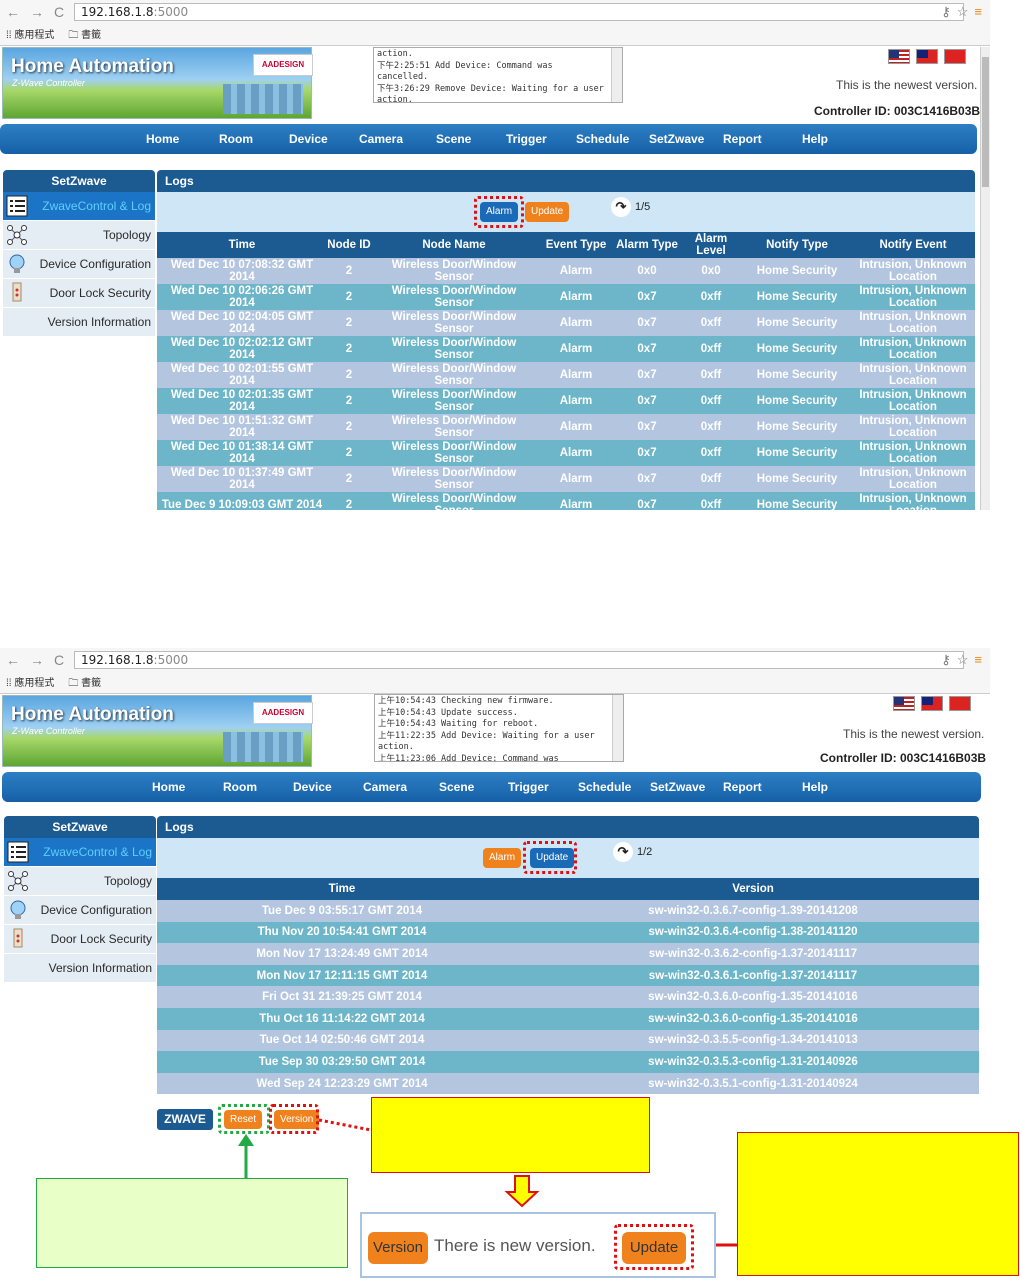  What do you see at coordinates (487, 1185) in the screenshot?
I see `annotation-arrows` at bounding box center [487, 1185].